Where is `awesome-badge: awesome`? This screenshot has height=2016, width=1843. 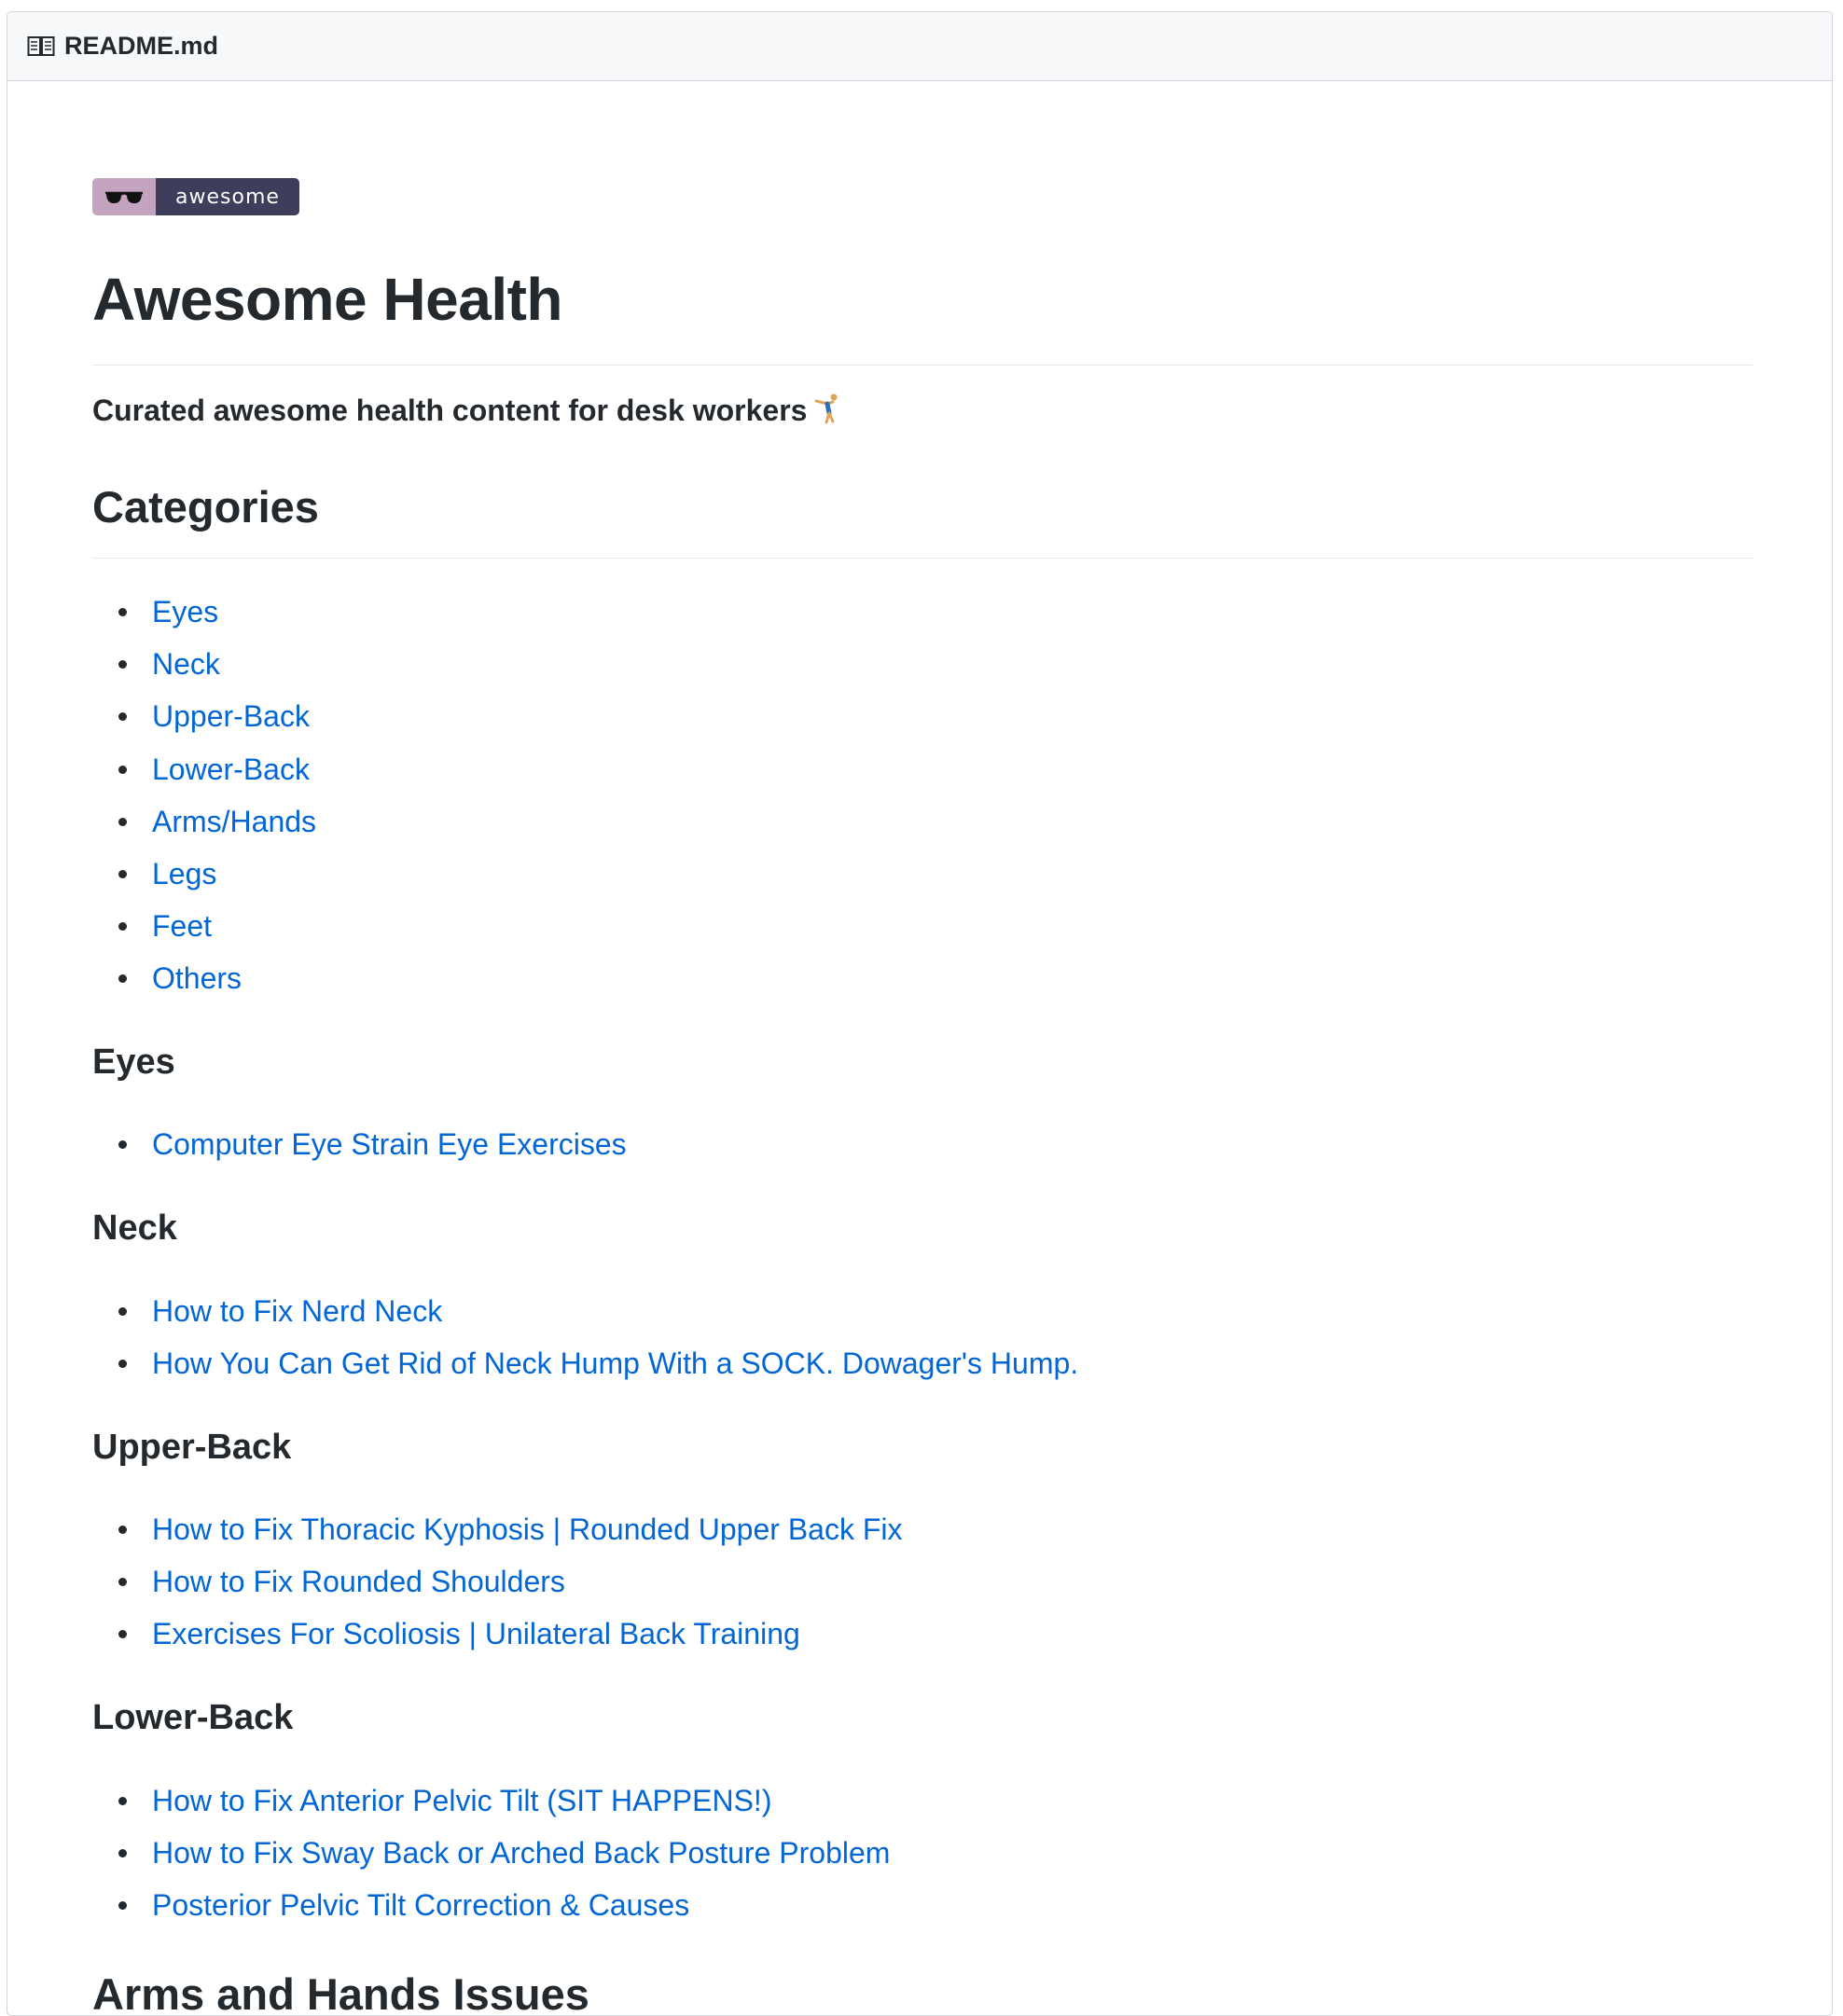 awesome-badge: awesome is located at coordinates (195, 196).